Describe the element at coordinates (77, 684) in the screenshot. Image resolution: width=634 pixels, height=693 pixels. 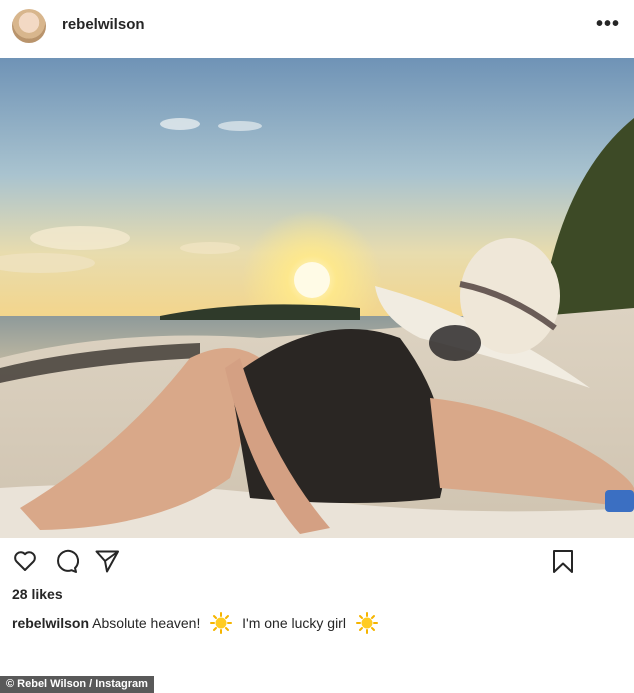
I see `image-credit: © Rebel Wilson / Instagram` at that location.